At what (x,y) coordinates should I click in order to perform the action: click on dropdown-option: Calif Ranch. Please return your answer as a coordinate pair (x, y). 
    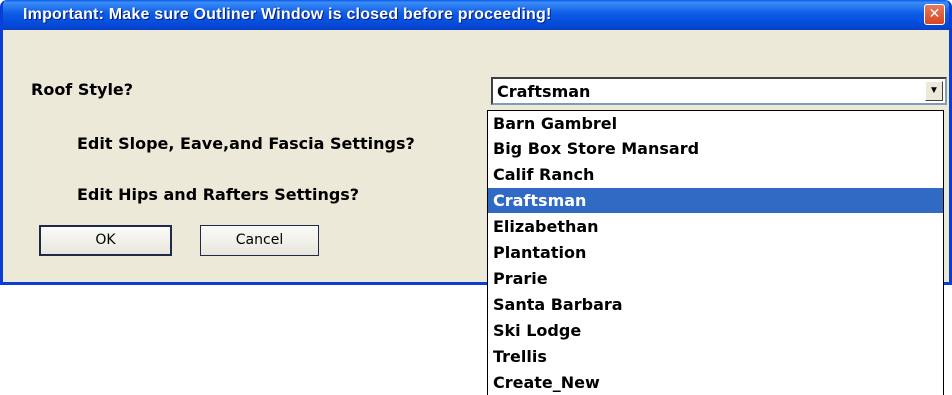
    Looking at the image, I should click on (715, 174).